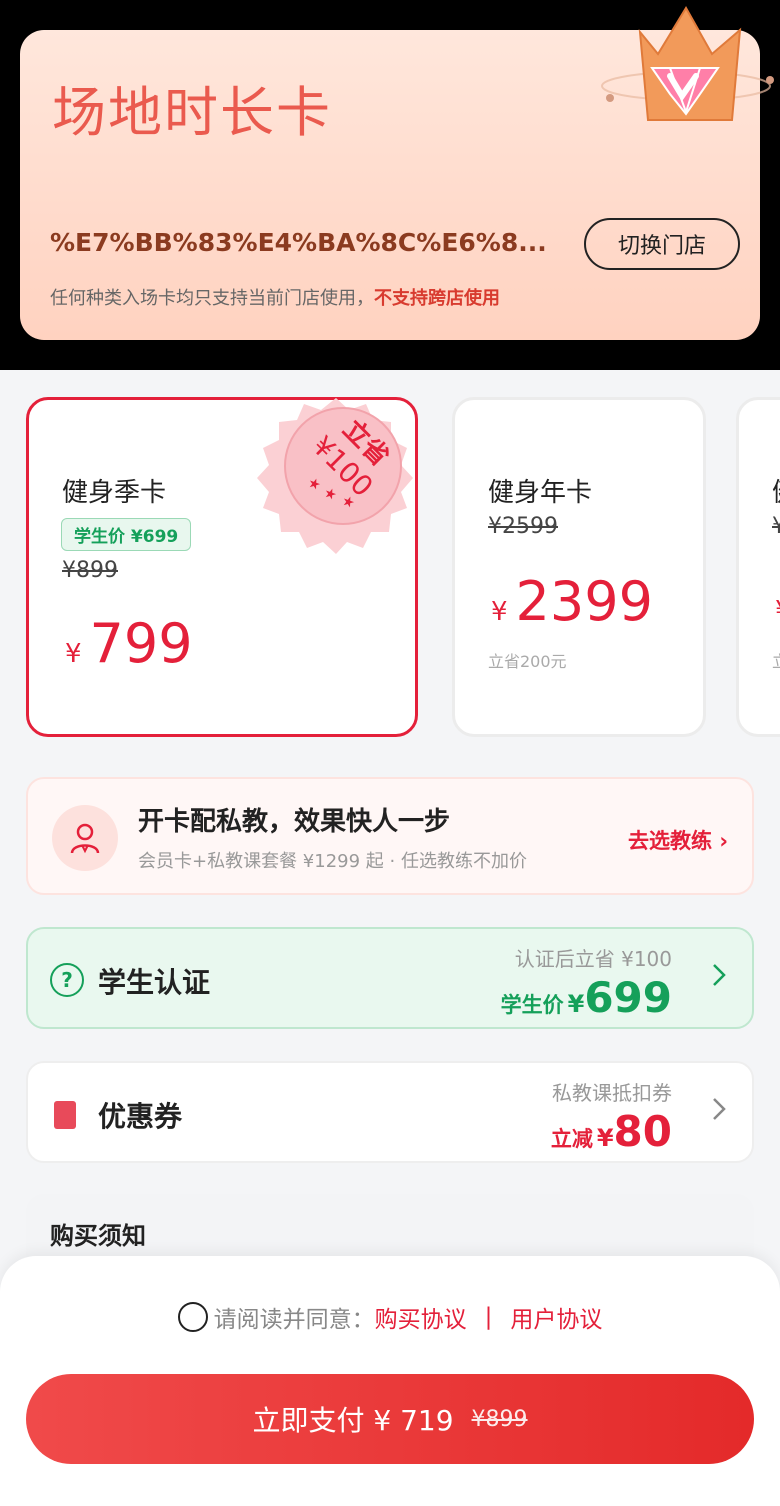 This screenshot has height=1506, width=780. I want to click on card-name: 健身季卡, so click(114, 493).